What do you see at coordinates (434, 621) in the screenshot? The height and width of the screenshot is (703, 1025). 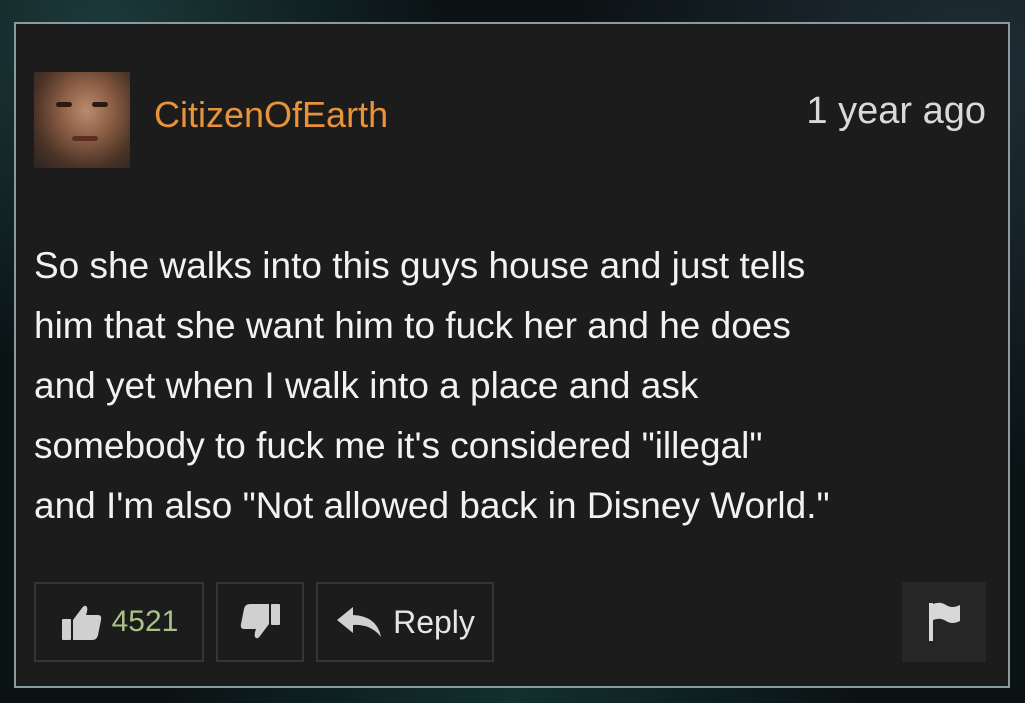 I see `reply-label: Reply` at bounding box center [434, 621].